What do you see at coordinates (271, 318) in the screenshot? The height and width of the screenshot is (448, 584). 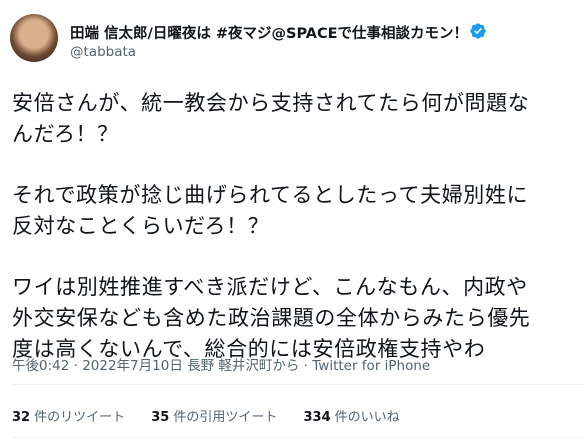 I see `tweet-line: 外交安保なども含めた政治課題の全体からみたら優先` at bounding box center [271, 318].